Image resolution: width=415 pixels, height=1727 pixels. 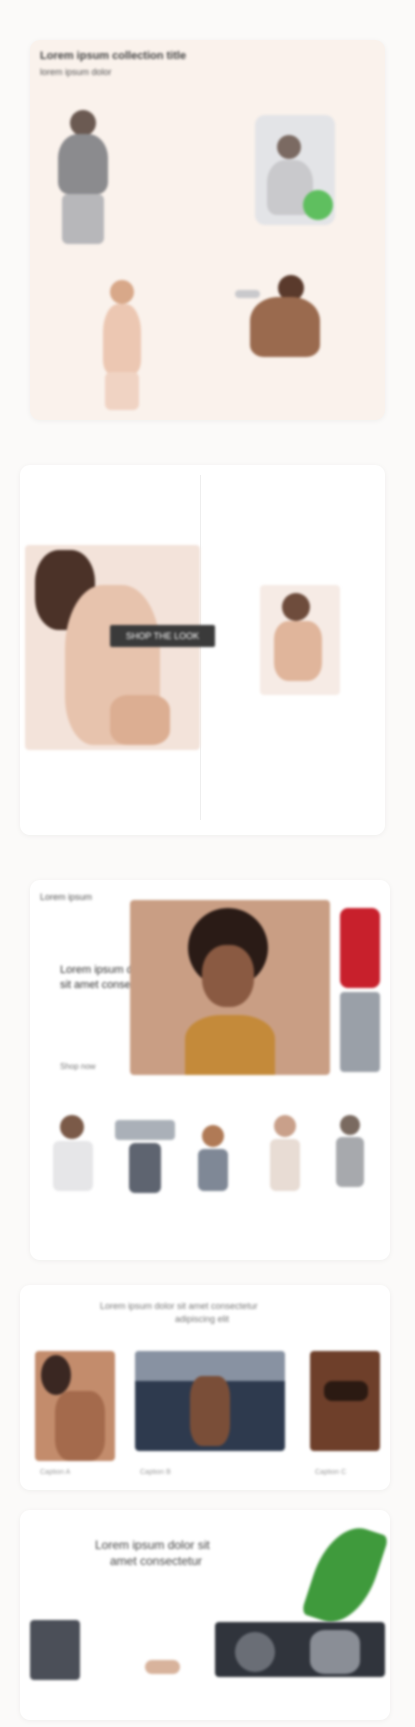 What do you see at coordinates (300, 640) in the screenshot?
I see `campaign-photo-right` at bounding box center [300, 640].